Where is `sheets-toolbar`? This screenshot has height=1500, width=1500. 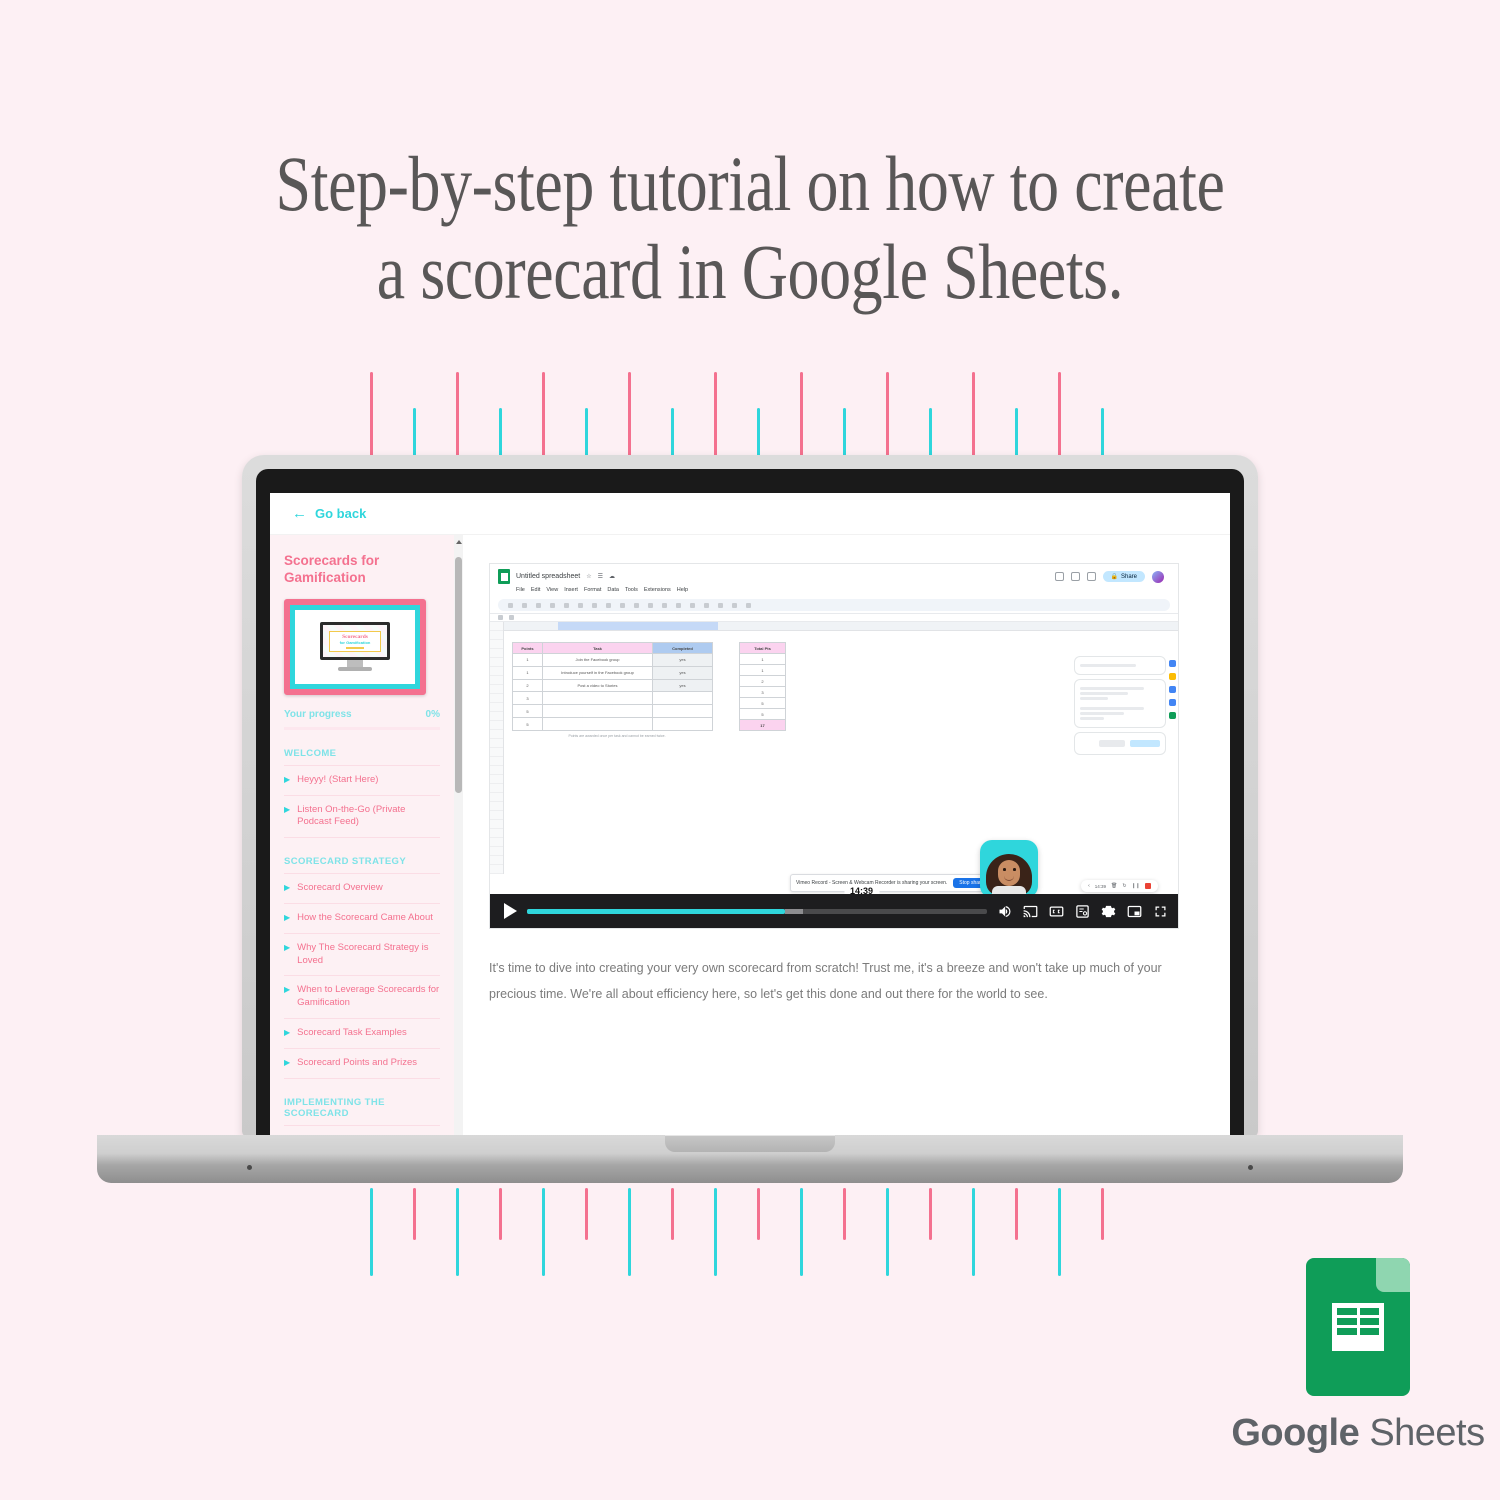 sheets-toolbar is located at coordinates (834, 605).